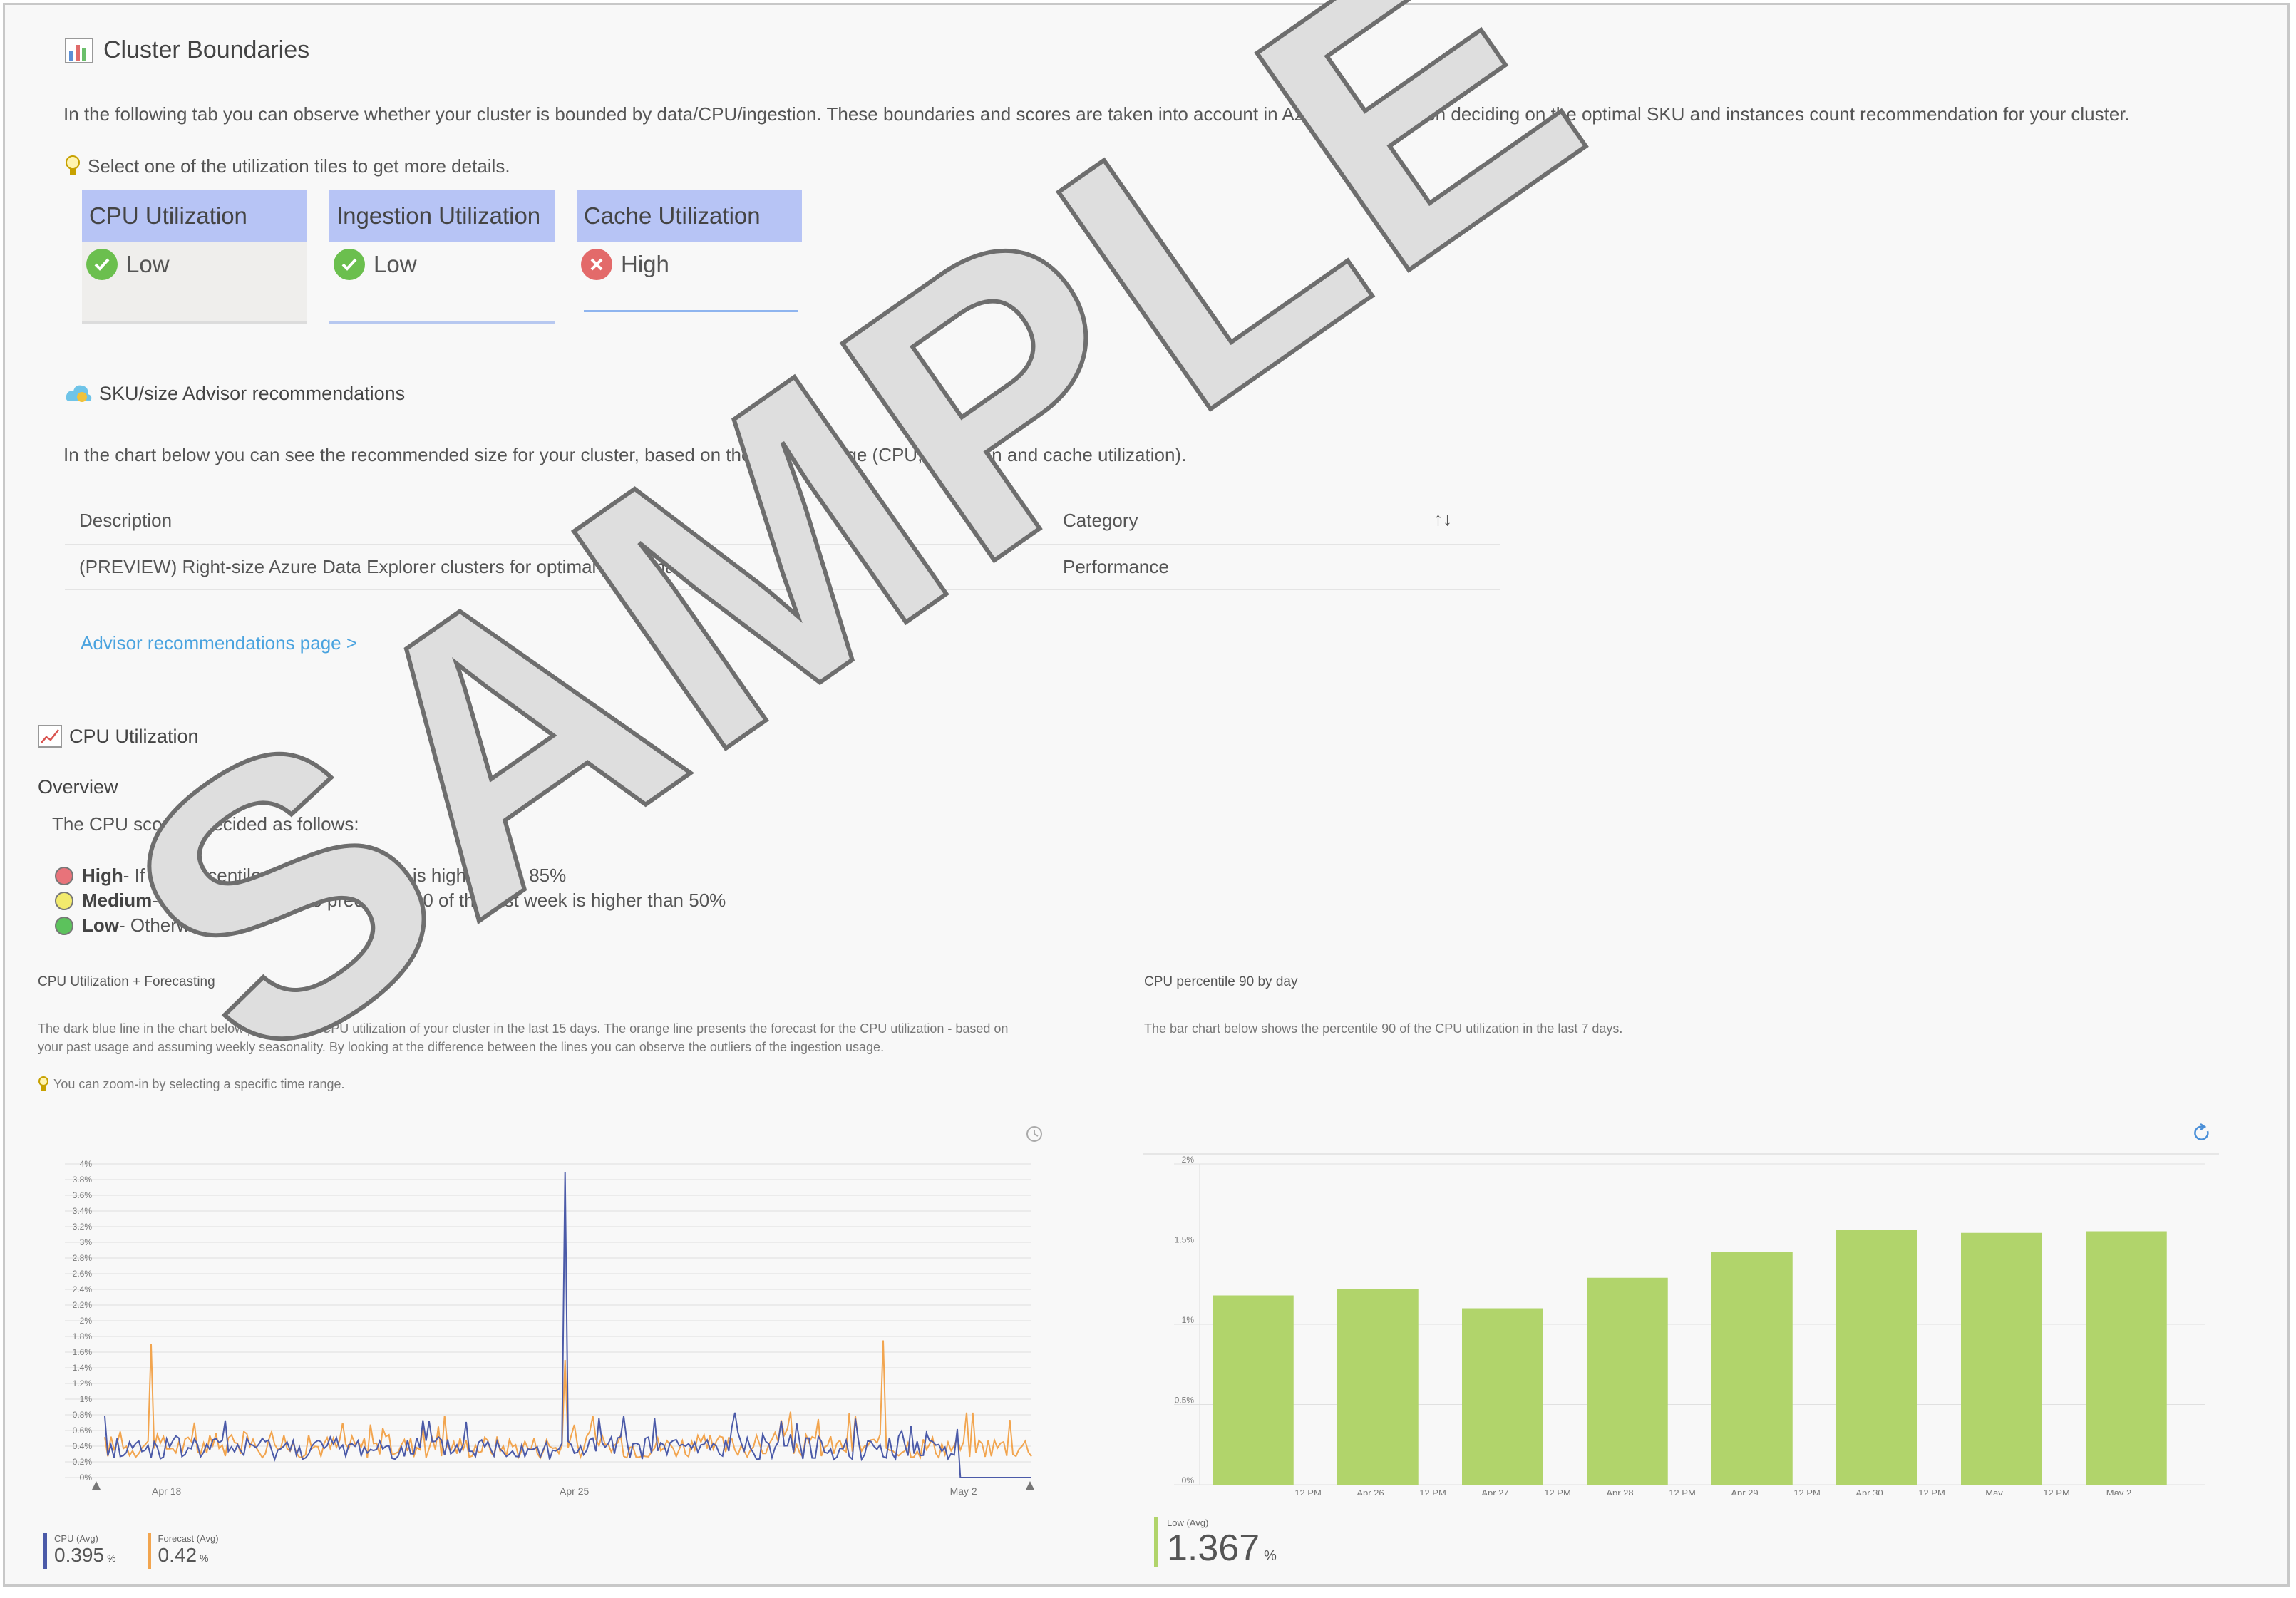  Describe the element at coordinates (442, 257) in the screenshot. I see `tile-ingestion-utilization: Ingestion Utilization Low` at that location.